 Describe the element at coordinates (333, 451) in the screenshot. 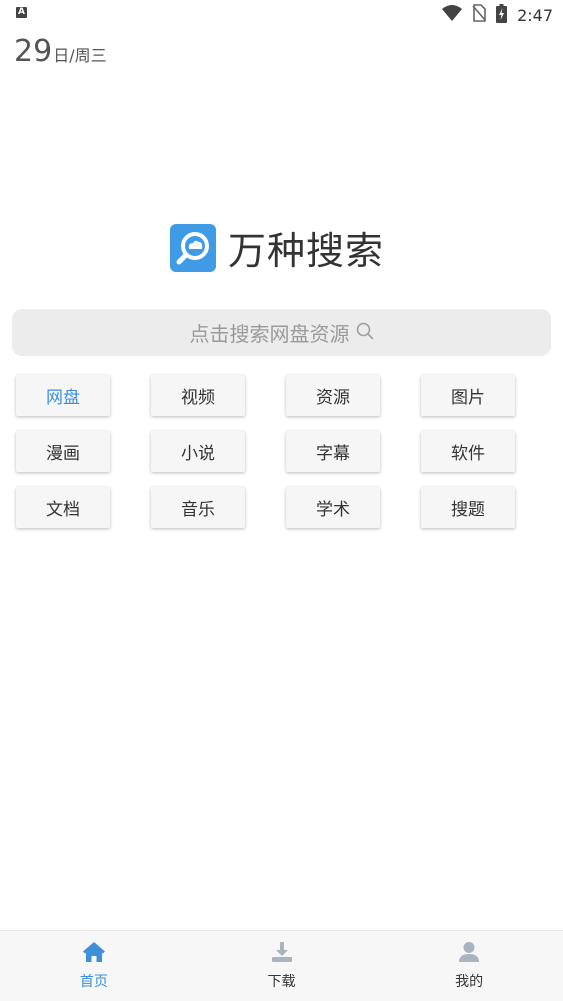

I see `category-button-zimu: 字幕` at that location.